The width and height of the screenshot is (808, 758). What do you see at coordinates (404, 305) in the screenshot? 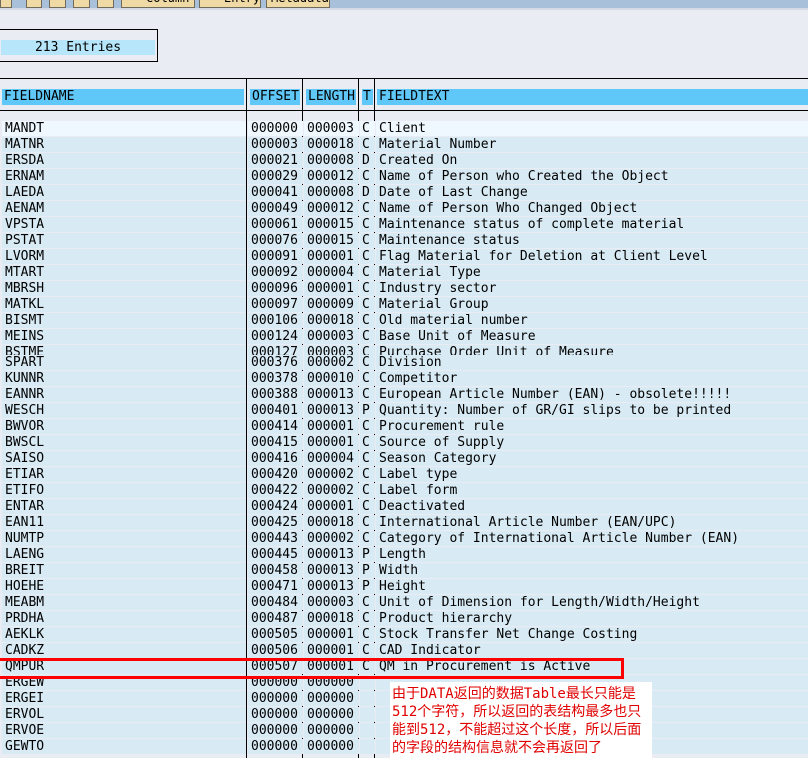
I see `table-row: MATKL 000097 000009 C Material Group` at bounding box center [404, 305].